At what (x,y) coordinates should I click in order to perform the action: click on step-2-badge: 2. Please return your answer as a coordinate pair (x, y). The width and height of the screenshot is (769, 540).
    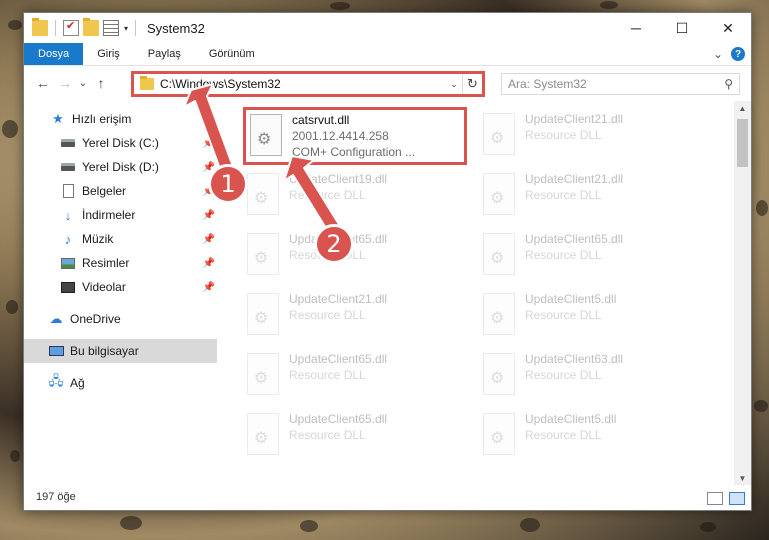
    Looking at the image, I should click on (334, 244).